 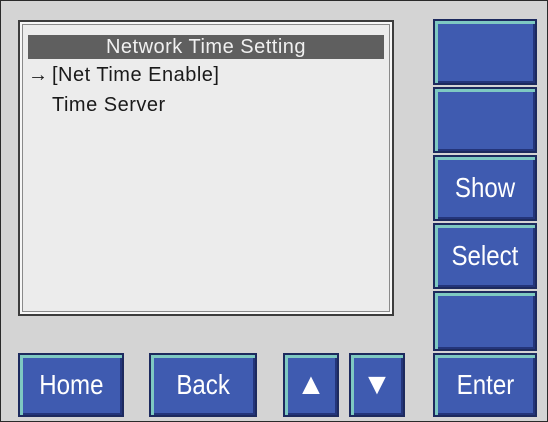 I want to click on softkey-1-button, so click(x=485, y=52).